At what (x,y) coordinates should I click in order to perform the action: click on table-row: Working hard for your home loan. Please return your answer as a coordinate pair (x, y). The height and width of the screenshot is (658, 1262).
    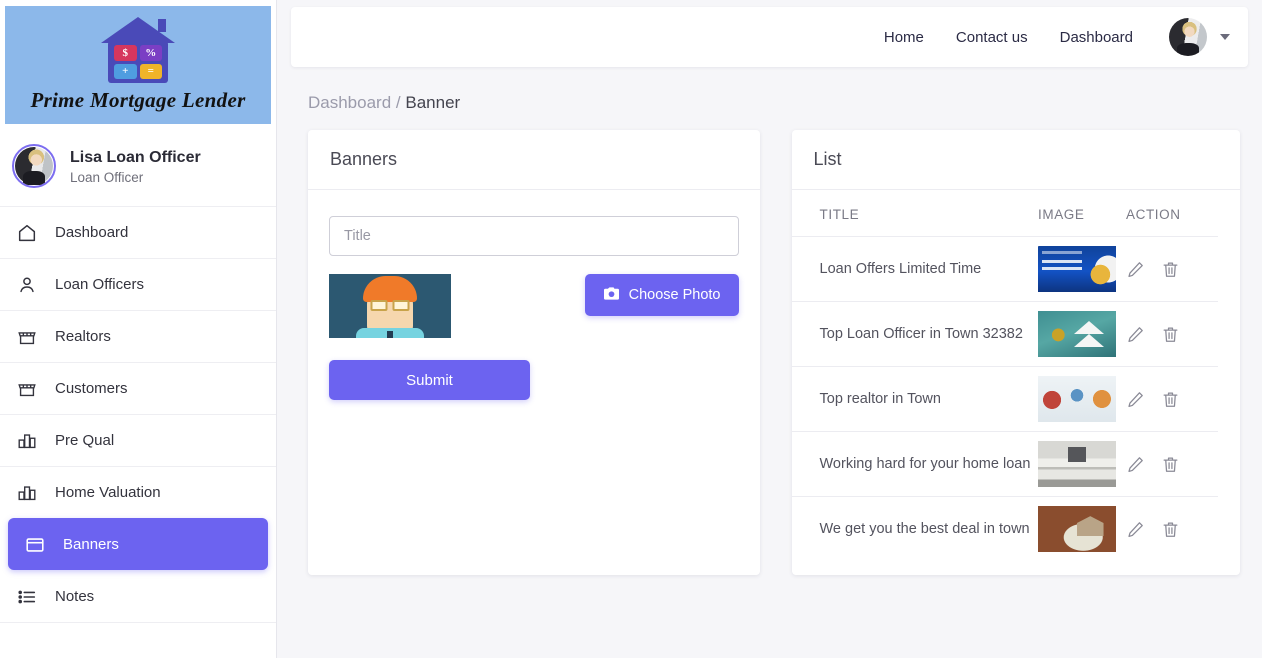
    Looking at the image, I should click on (1004, 464).